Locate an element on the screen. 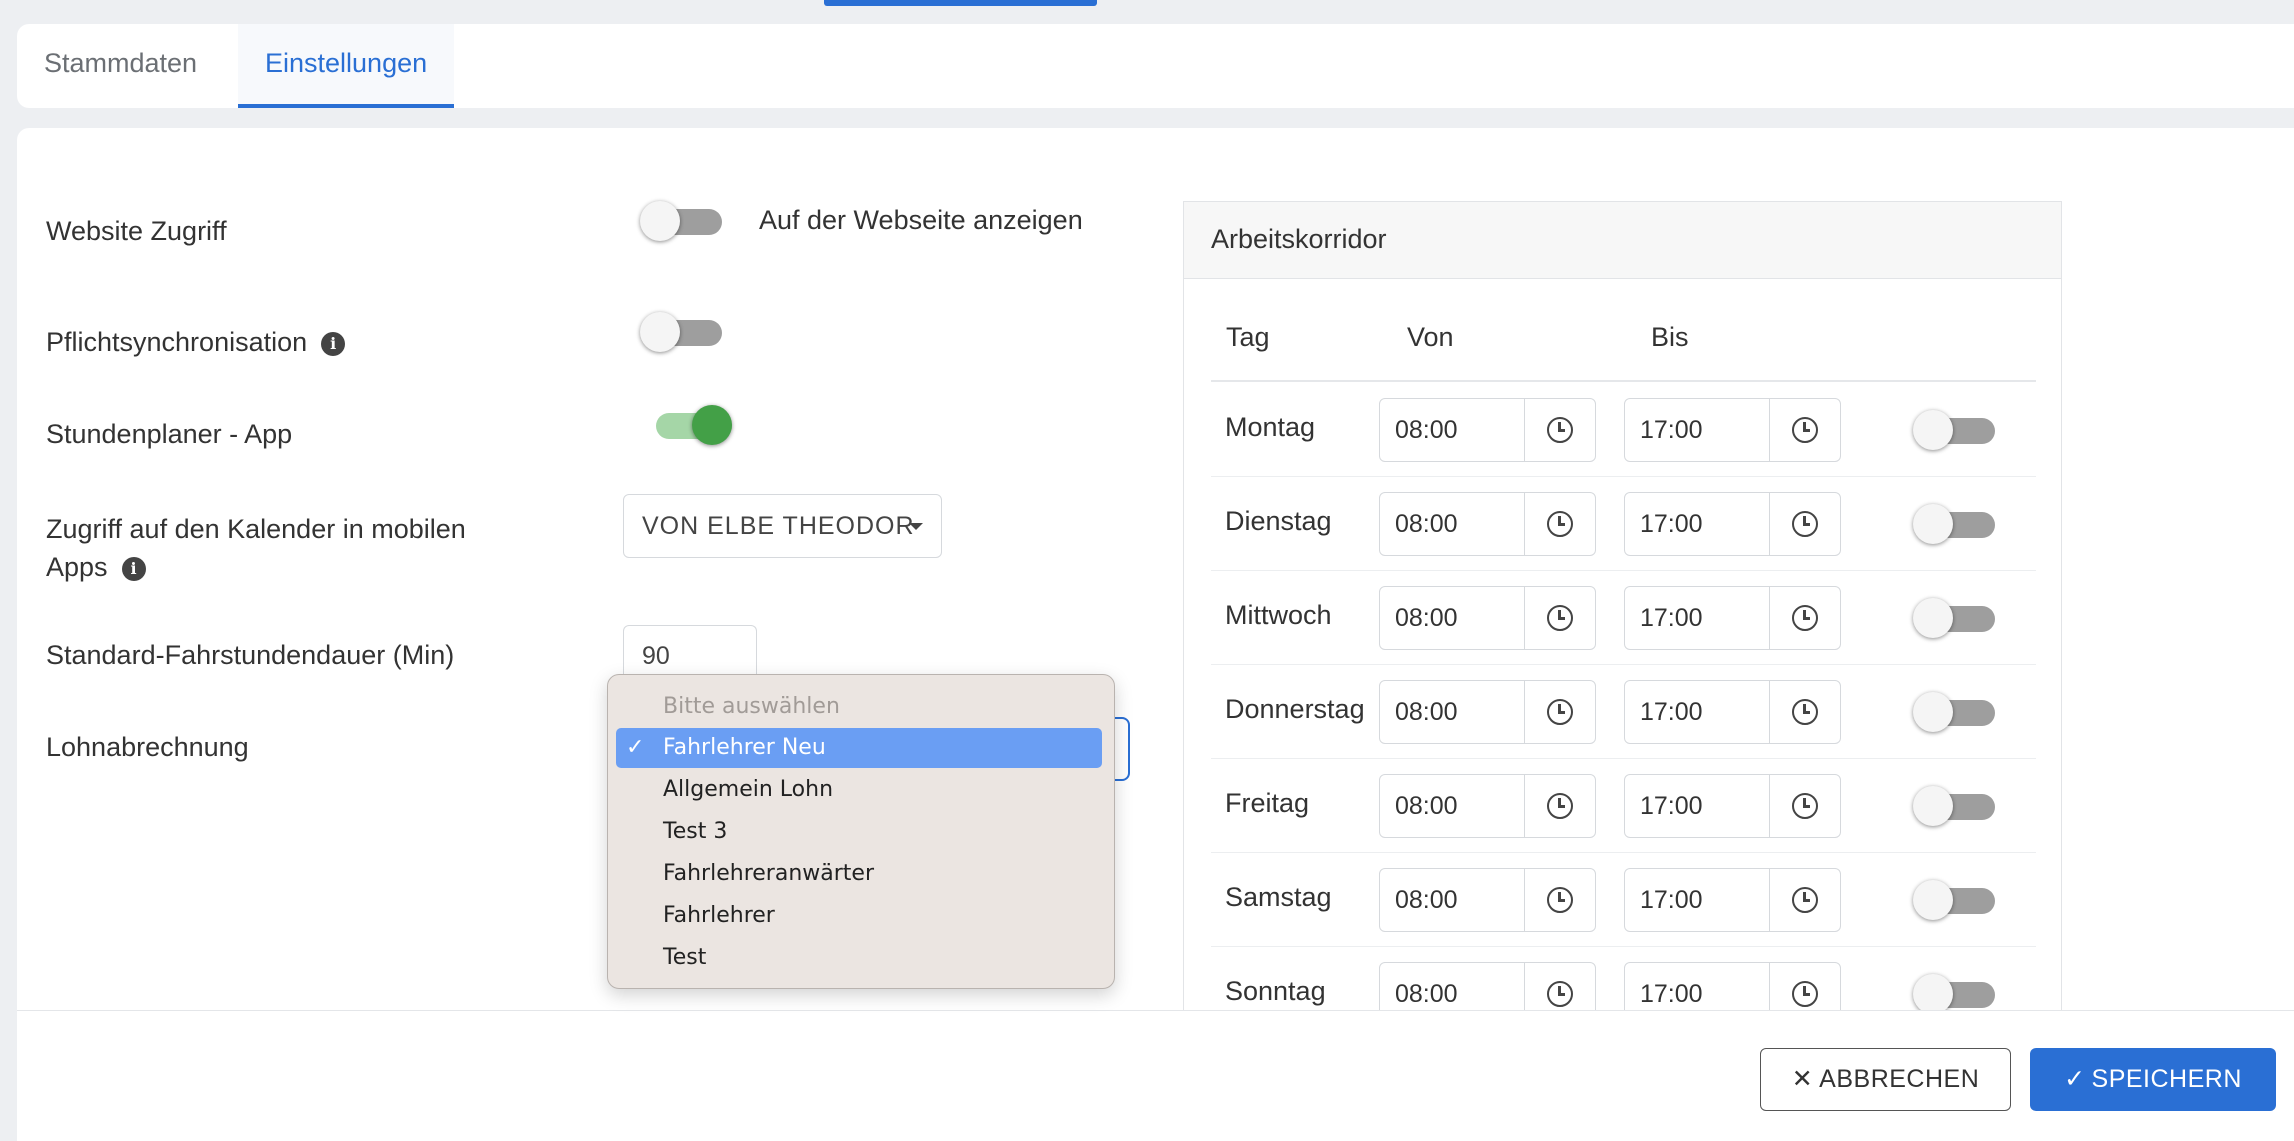 This screenshot has width=2294, height=1141. cancel-button: ✕ ABBRECHEN is located at coordinates (1885, 1079).